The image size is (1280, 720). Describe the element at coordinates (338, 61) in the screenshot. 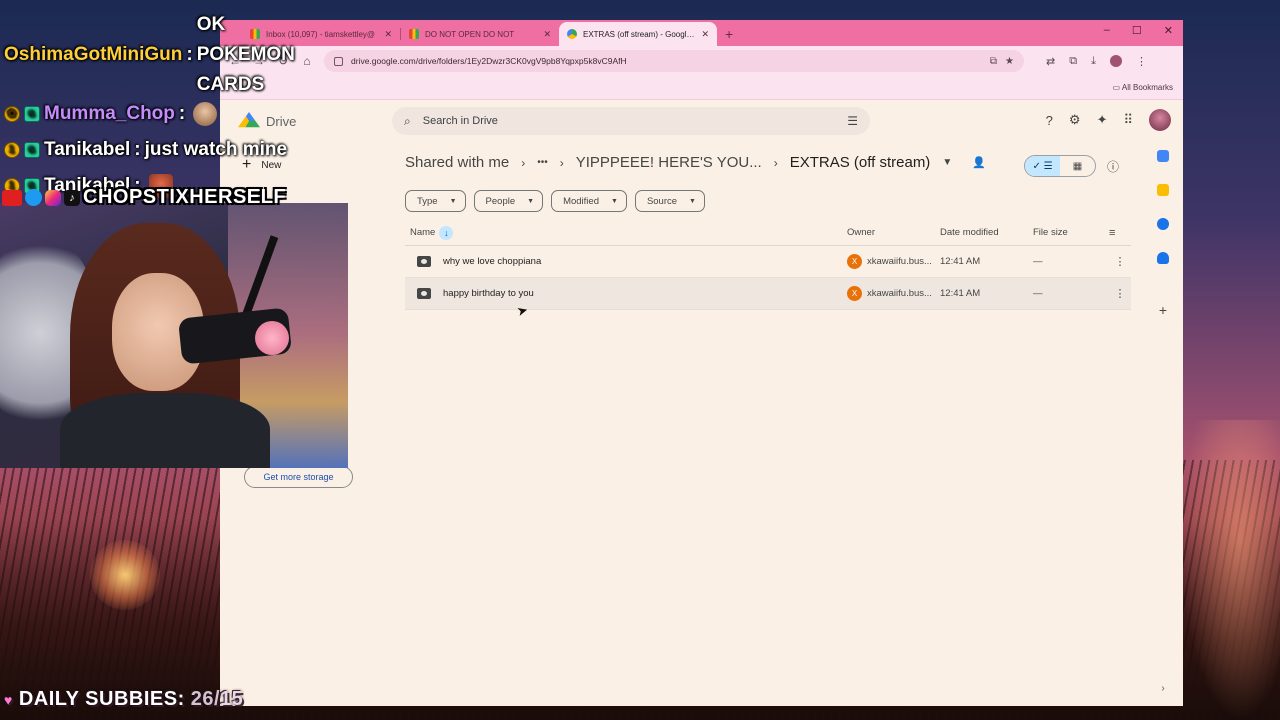

I see `site-info-icon` at that location.